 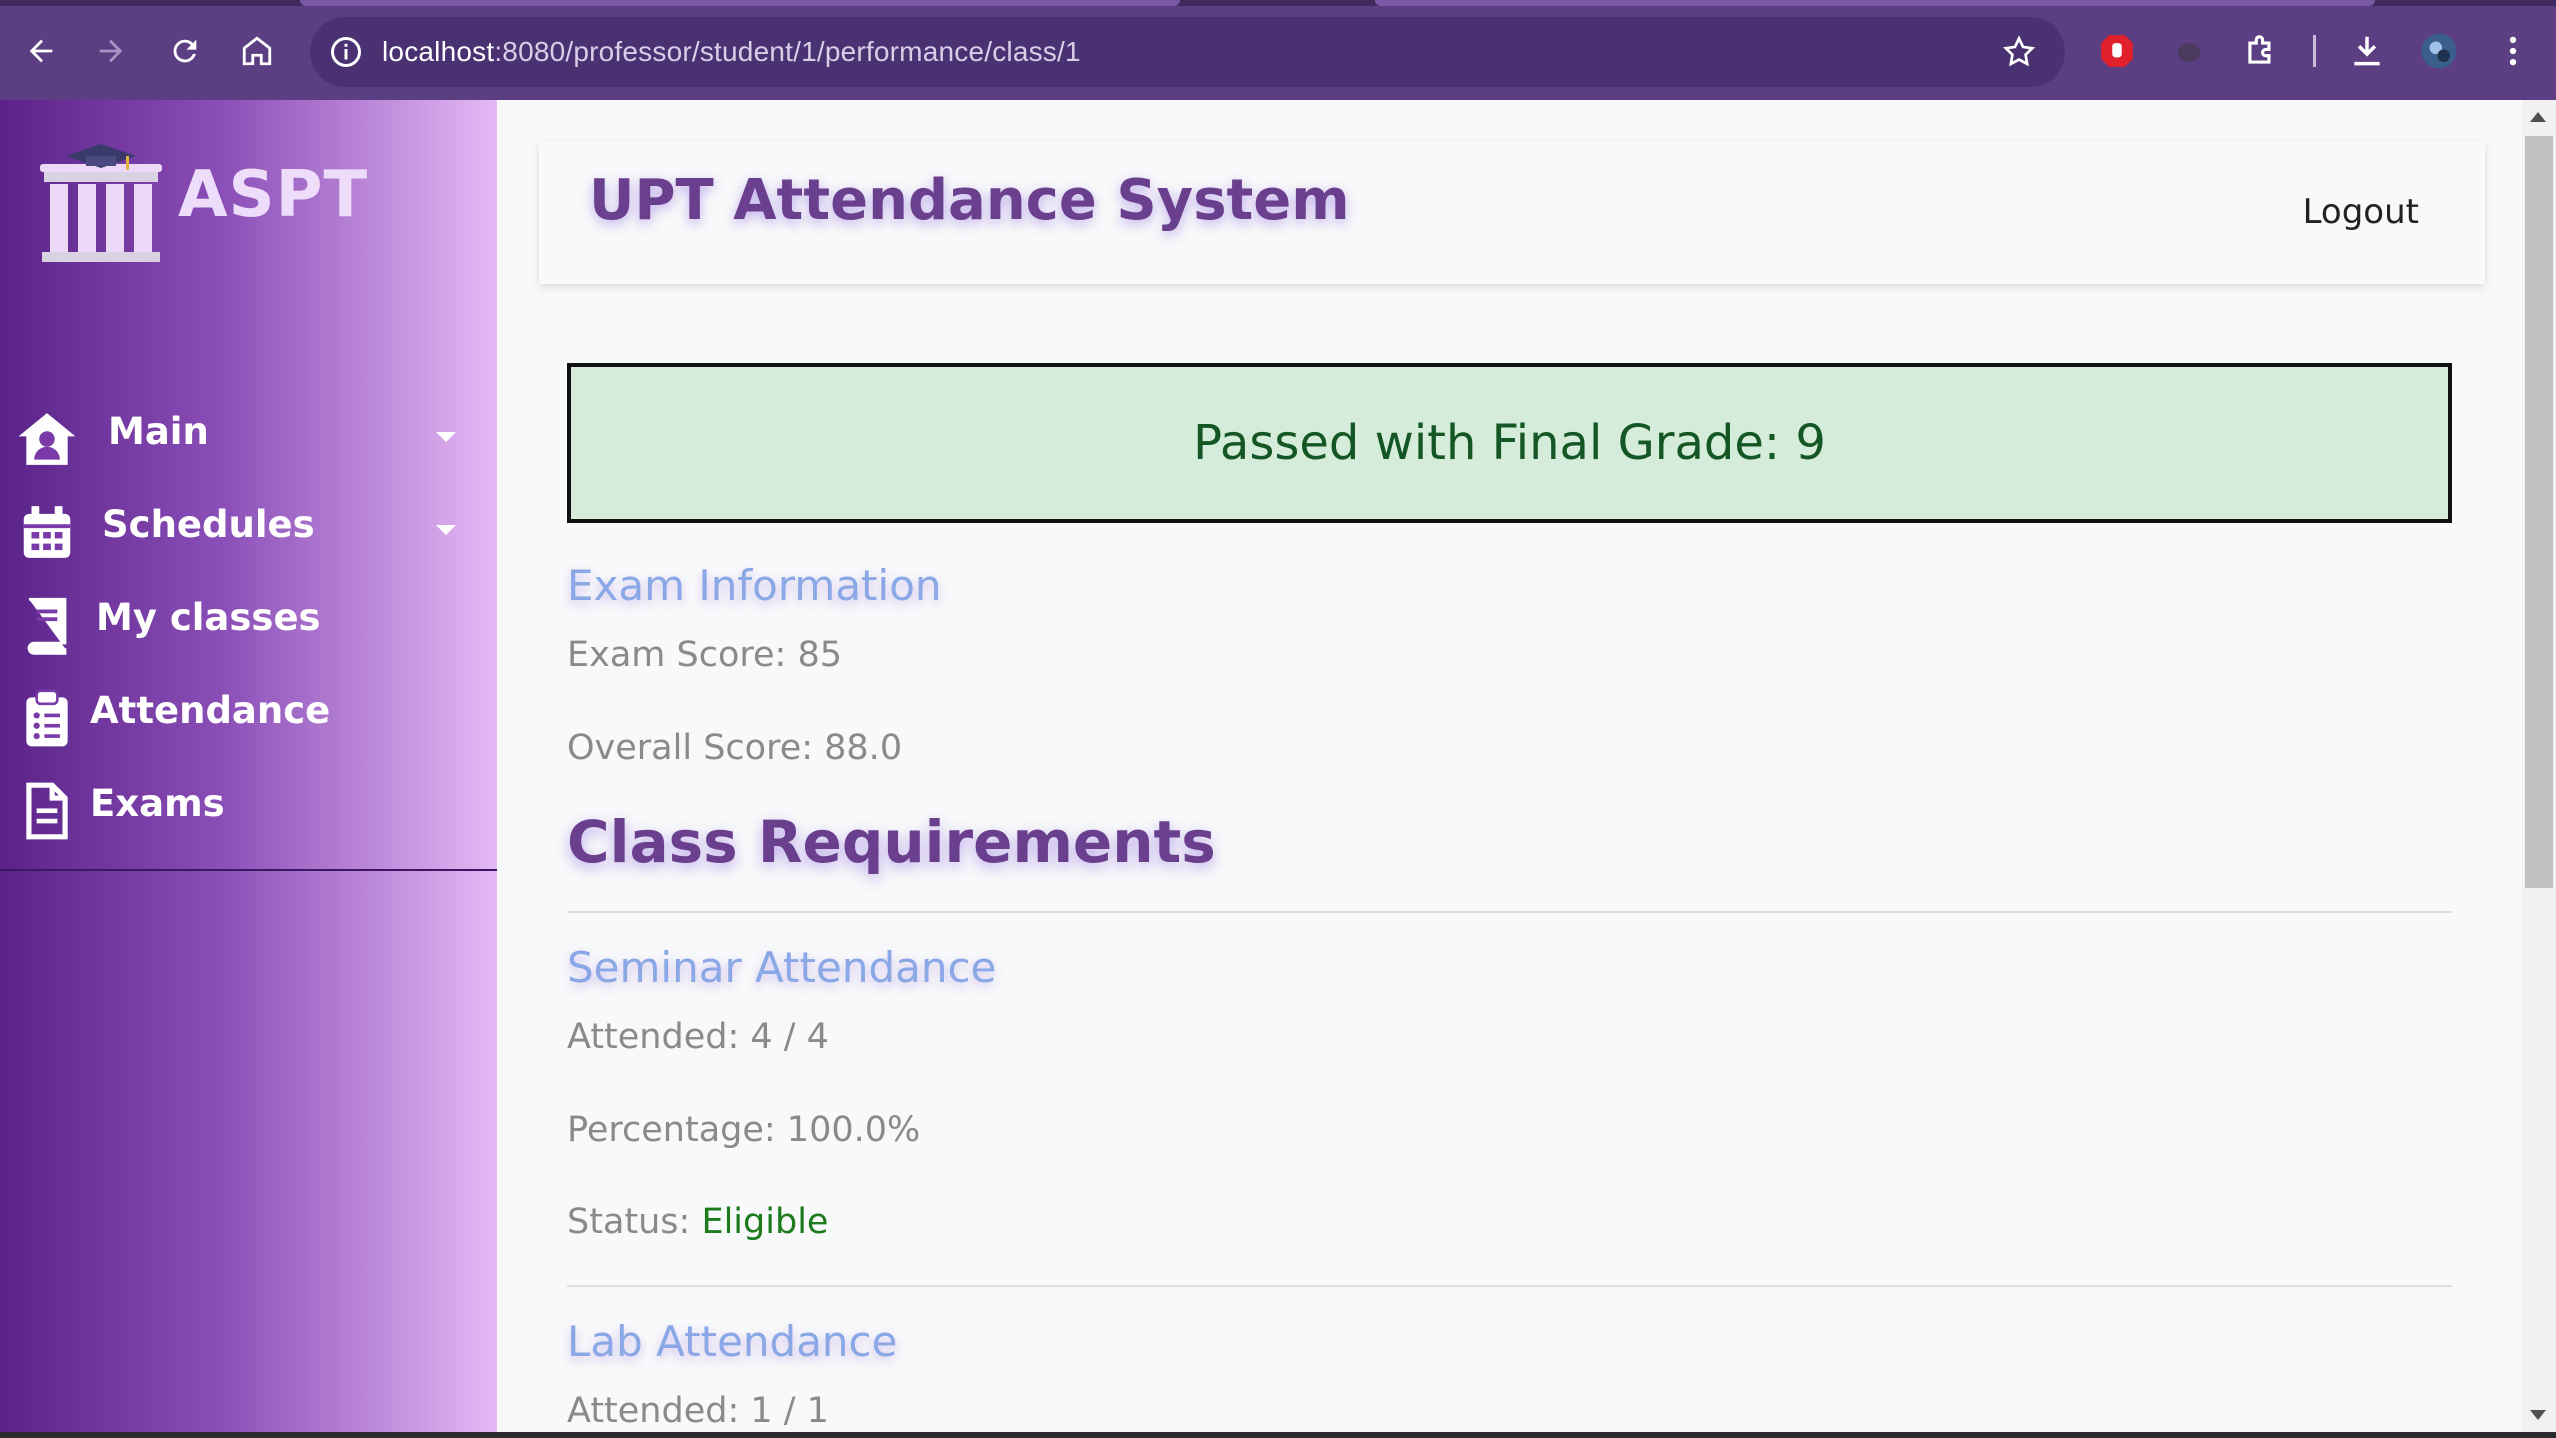 I want to click on class-requirements-heading: Class Requirements, so click(x=891, y=842).